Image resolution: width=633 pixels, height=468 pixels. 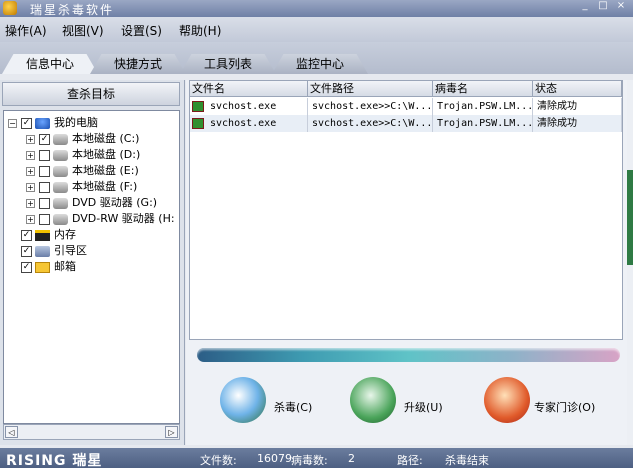 What do you see at coordinates (50, 64) in the screenshot?
I see `tab-info-center: 信息中心` at bounding box center [50, 64].